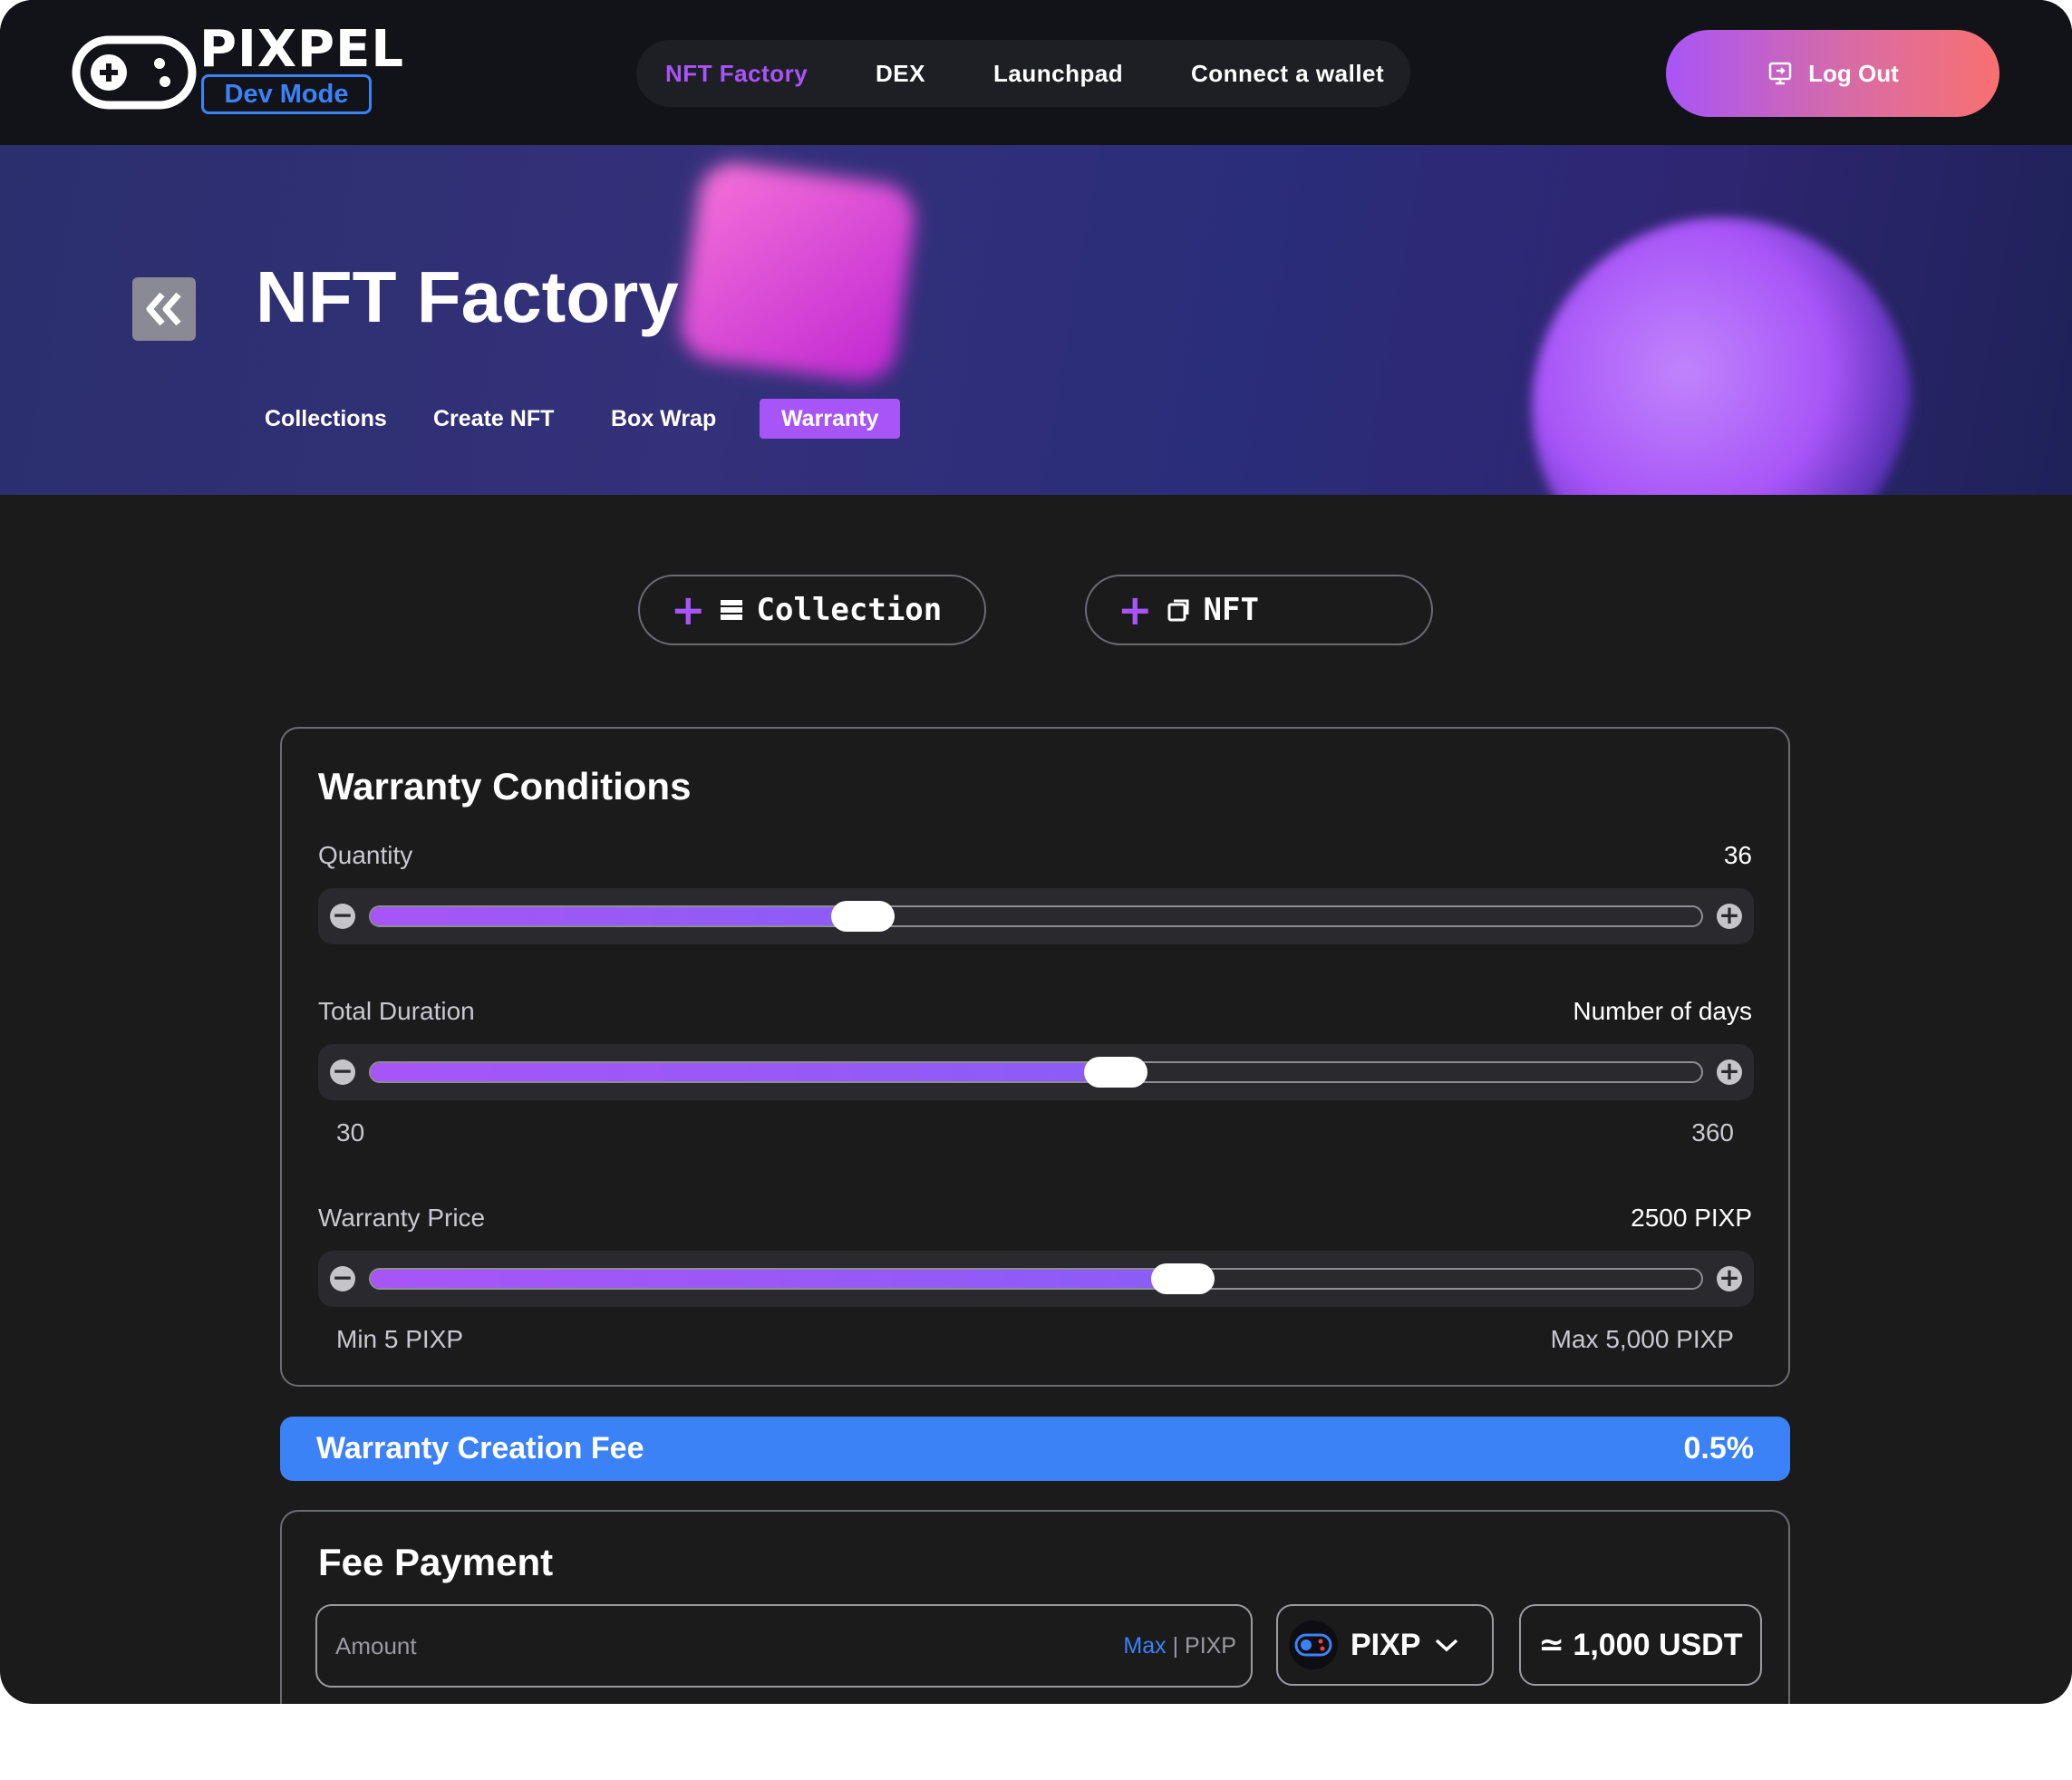  Describe the element at coordinates (400, 1339) in the screenshot. I see `price-min-label: Min 5 PIXP` at that location.